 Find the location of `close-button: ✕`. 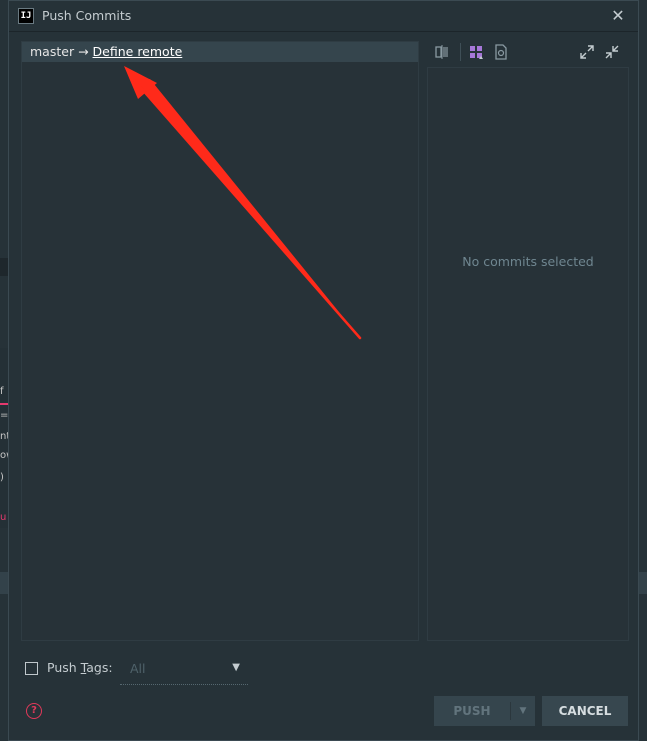

close-button: ✕ is located at coordinates (618, 16).